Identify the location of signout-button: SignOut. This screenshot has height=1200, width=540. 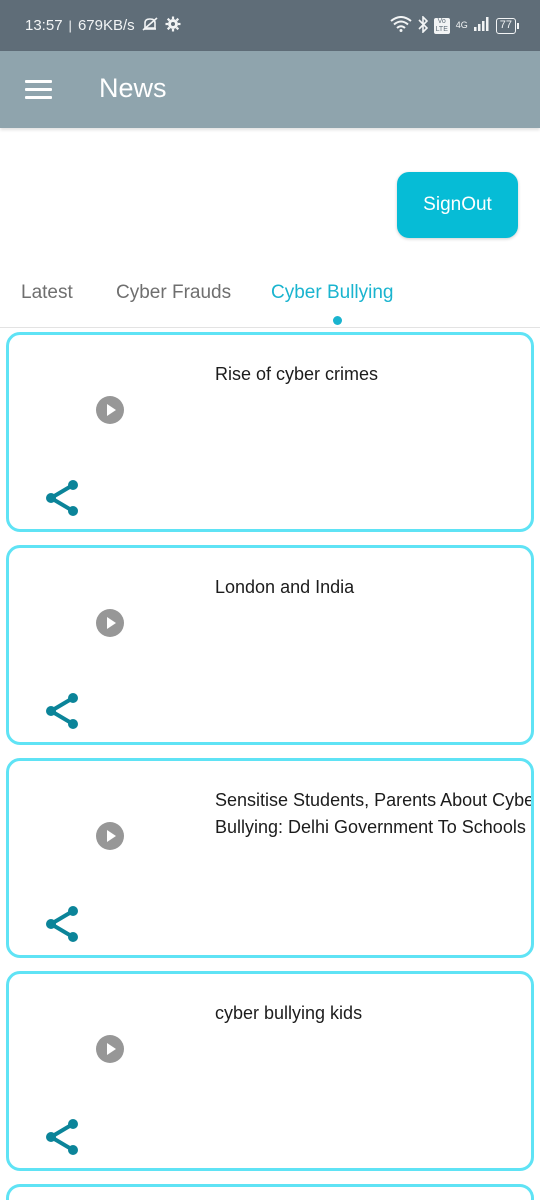
(457, 205).